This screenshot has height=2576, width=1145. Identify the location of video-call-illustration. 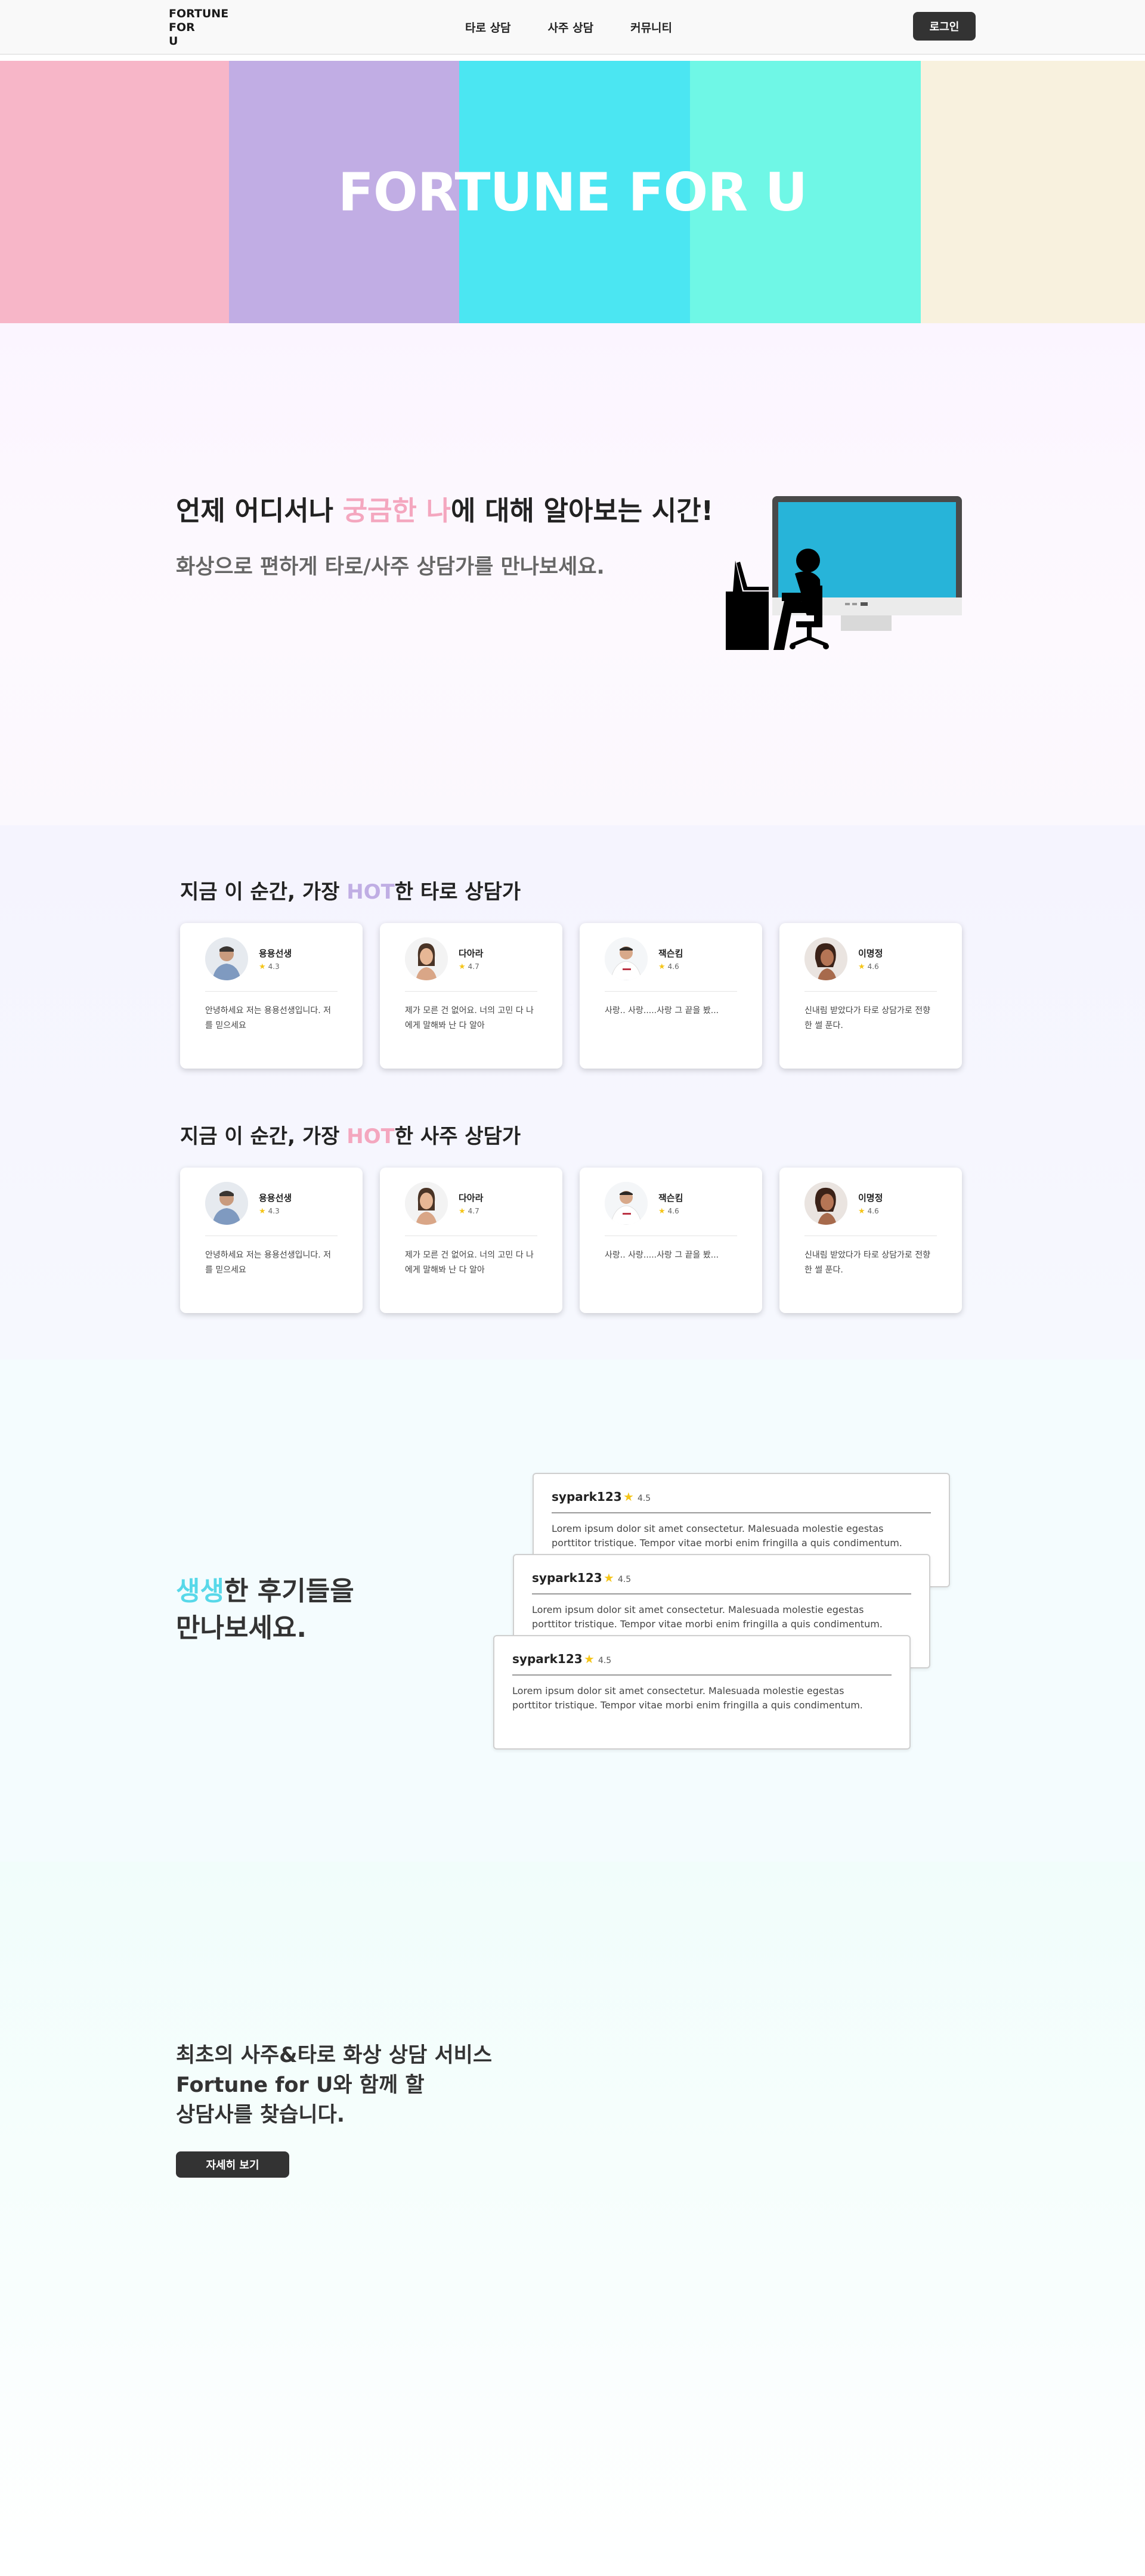
(844, 573).